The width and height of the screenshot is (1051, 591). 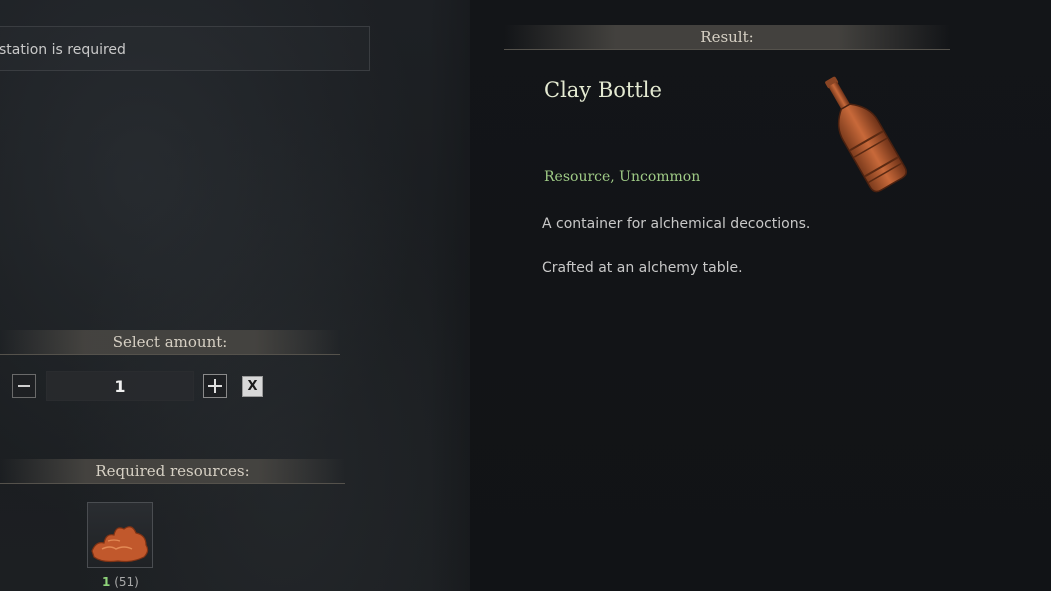 I want to click on item-title: Clay Bottle, so click(x=603, y=90).